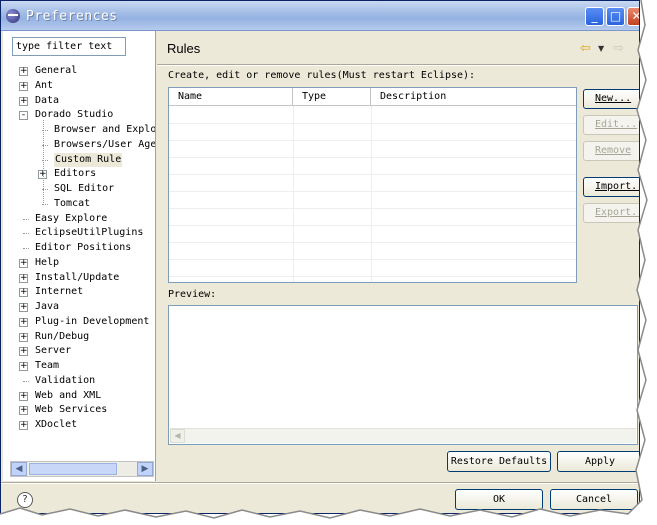 The height and width of the screenshot is (525, 657). What do you see at coordinates (59, 292) in the screenshot?
I see `tree-item-label: Internet` at bounding box center [59, 292].